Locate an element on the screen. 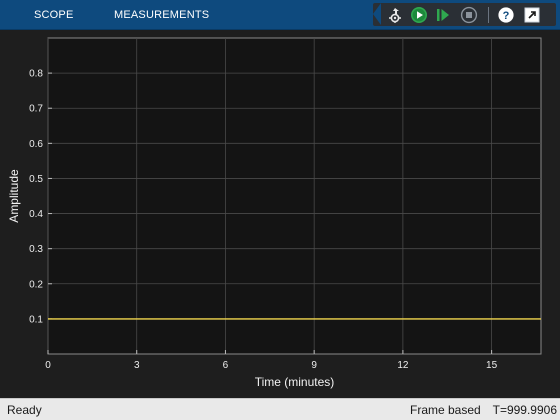  x-axis-label: Time (minutes) is located at coordinates (295, 382).